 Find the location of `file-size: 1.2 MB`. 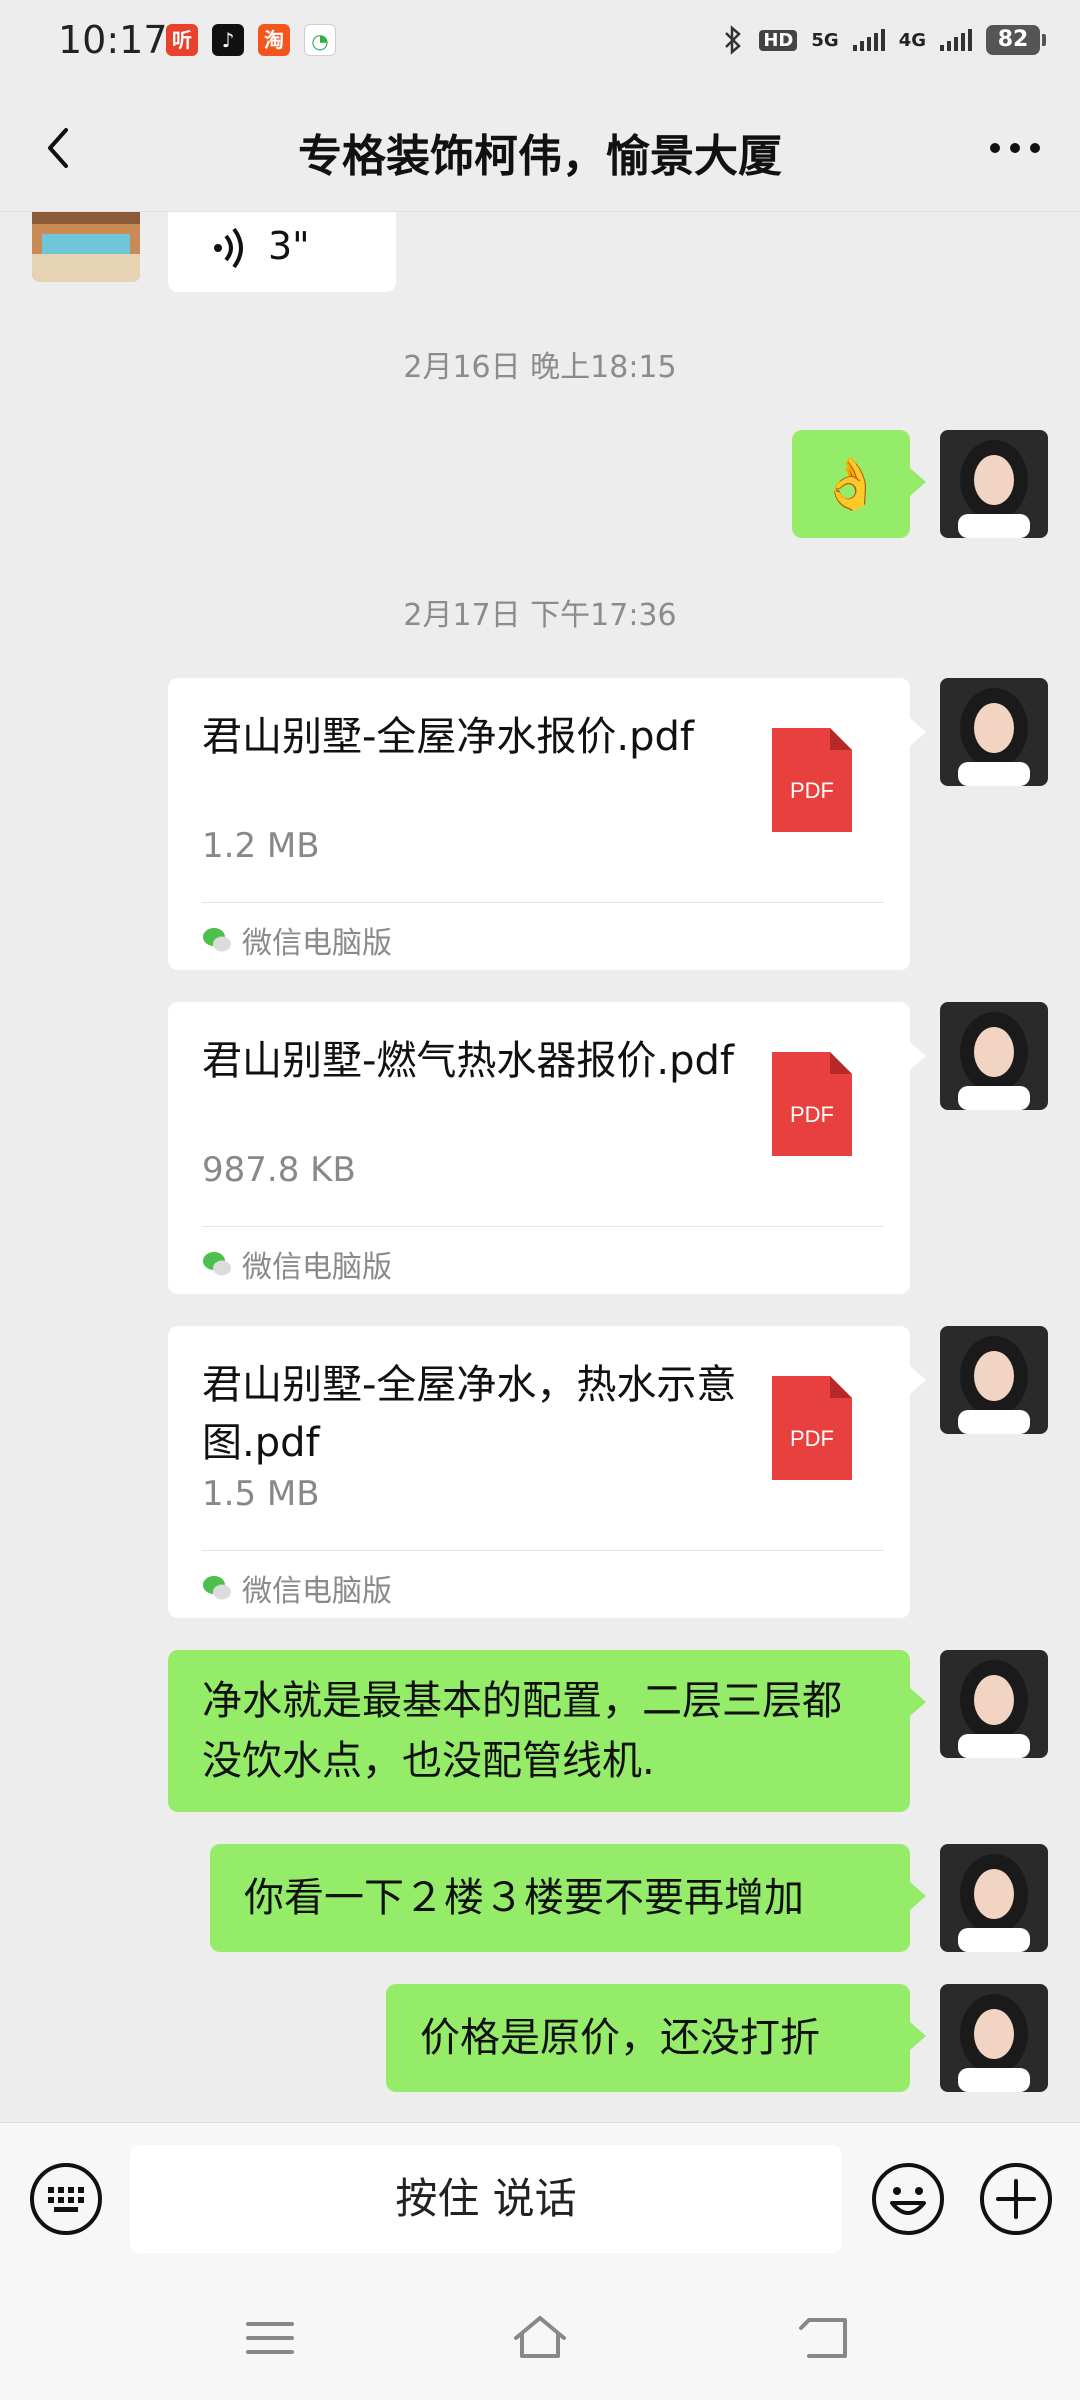

file-size: 1.2 MB is located at coordinates (261, 846).